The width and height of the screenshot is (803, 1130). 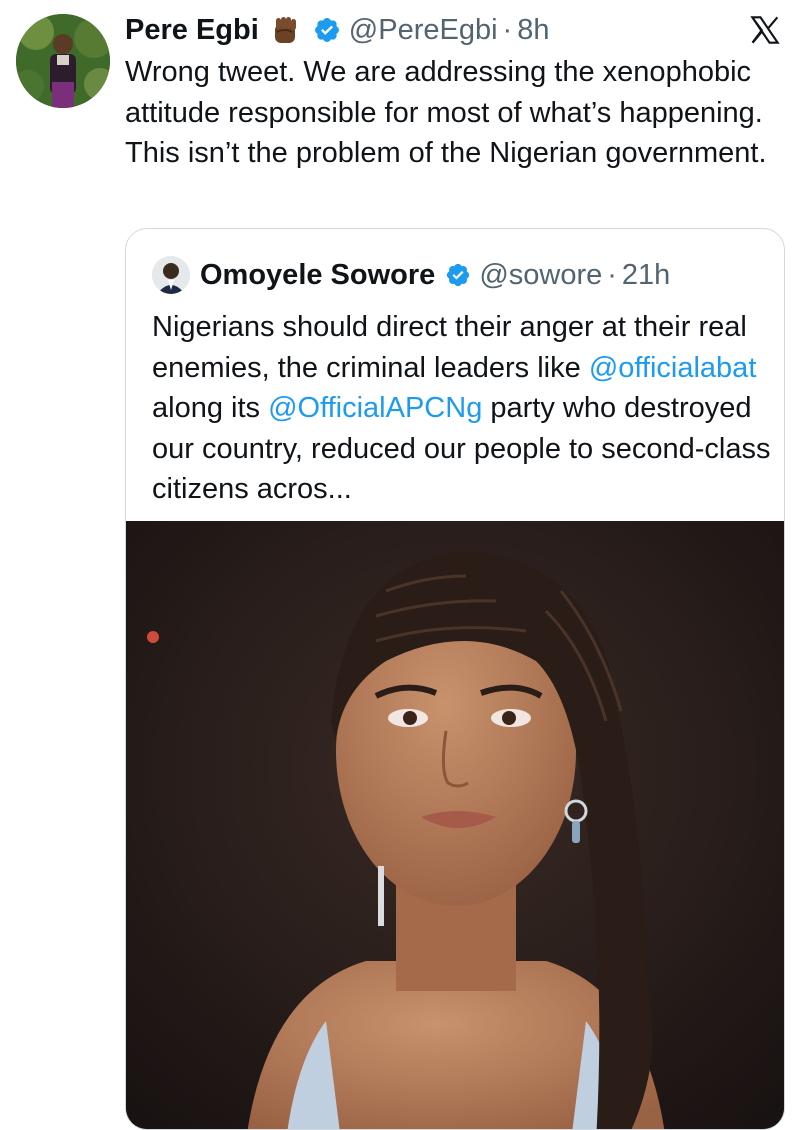 I want to click on quoted-text-part: along its, so click(x=210, y=408).